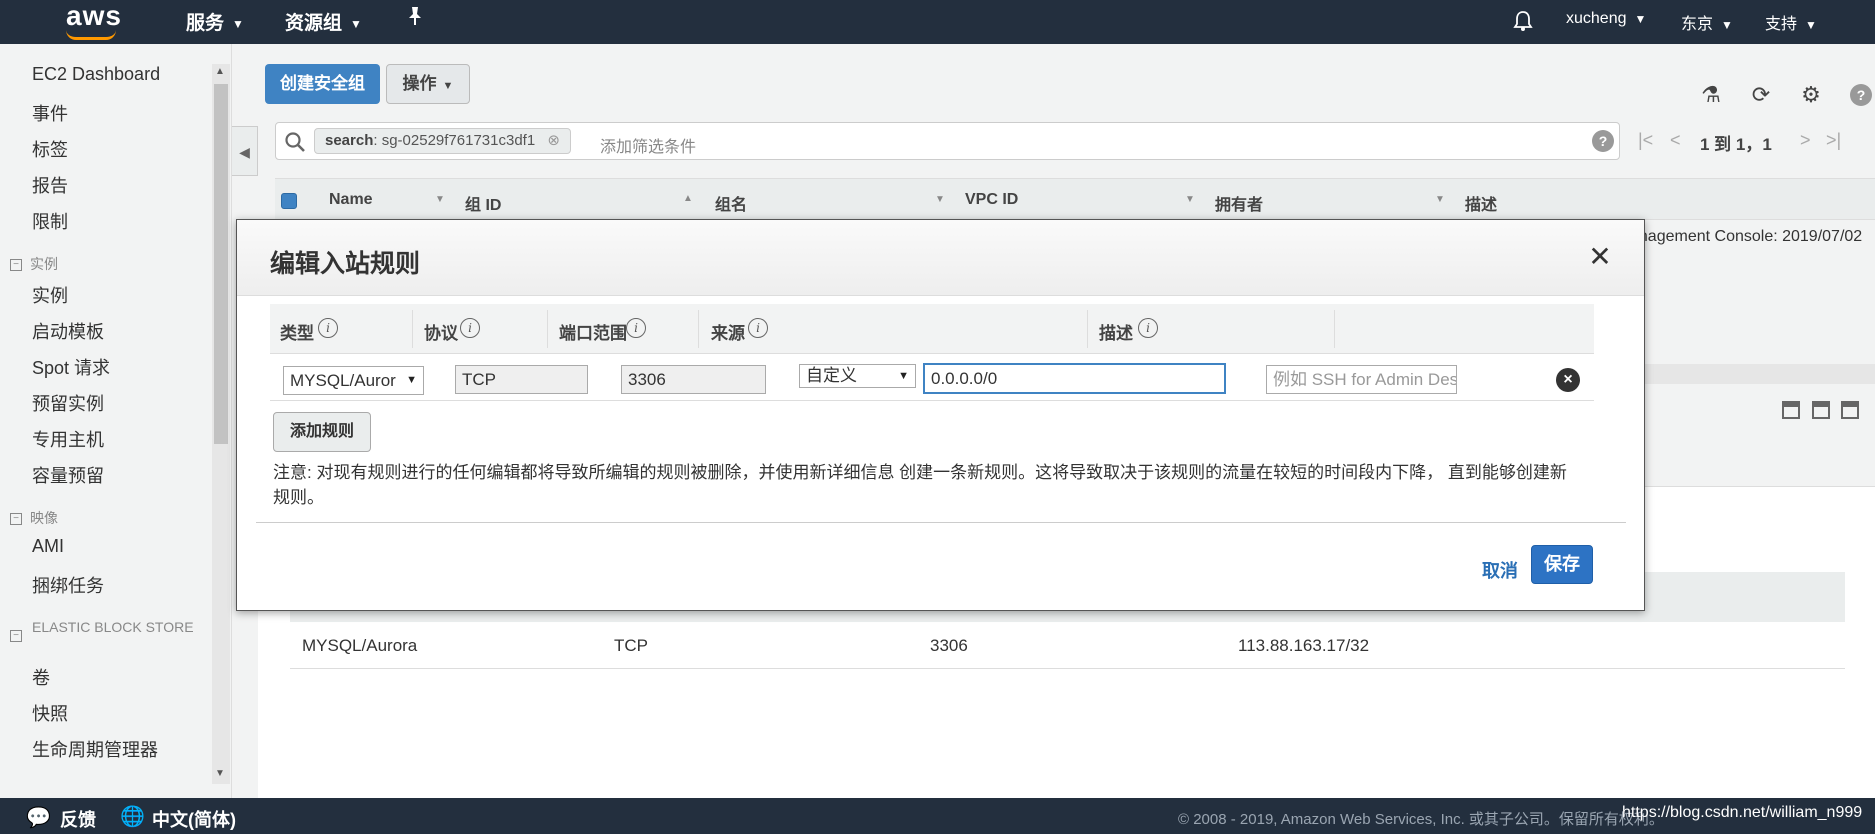  What do you see at coordinates (322, 432) in the screenshot?
I see `add-rule-button: 添加规则` at bounding box center [322, 432].